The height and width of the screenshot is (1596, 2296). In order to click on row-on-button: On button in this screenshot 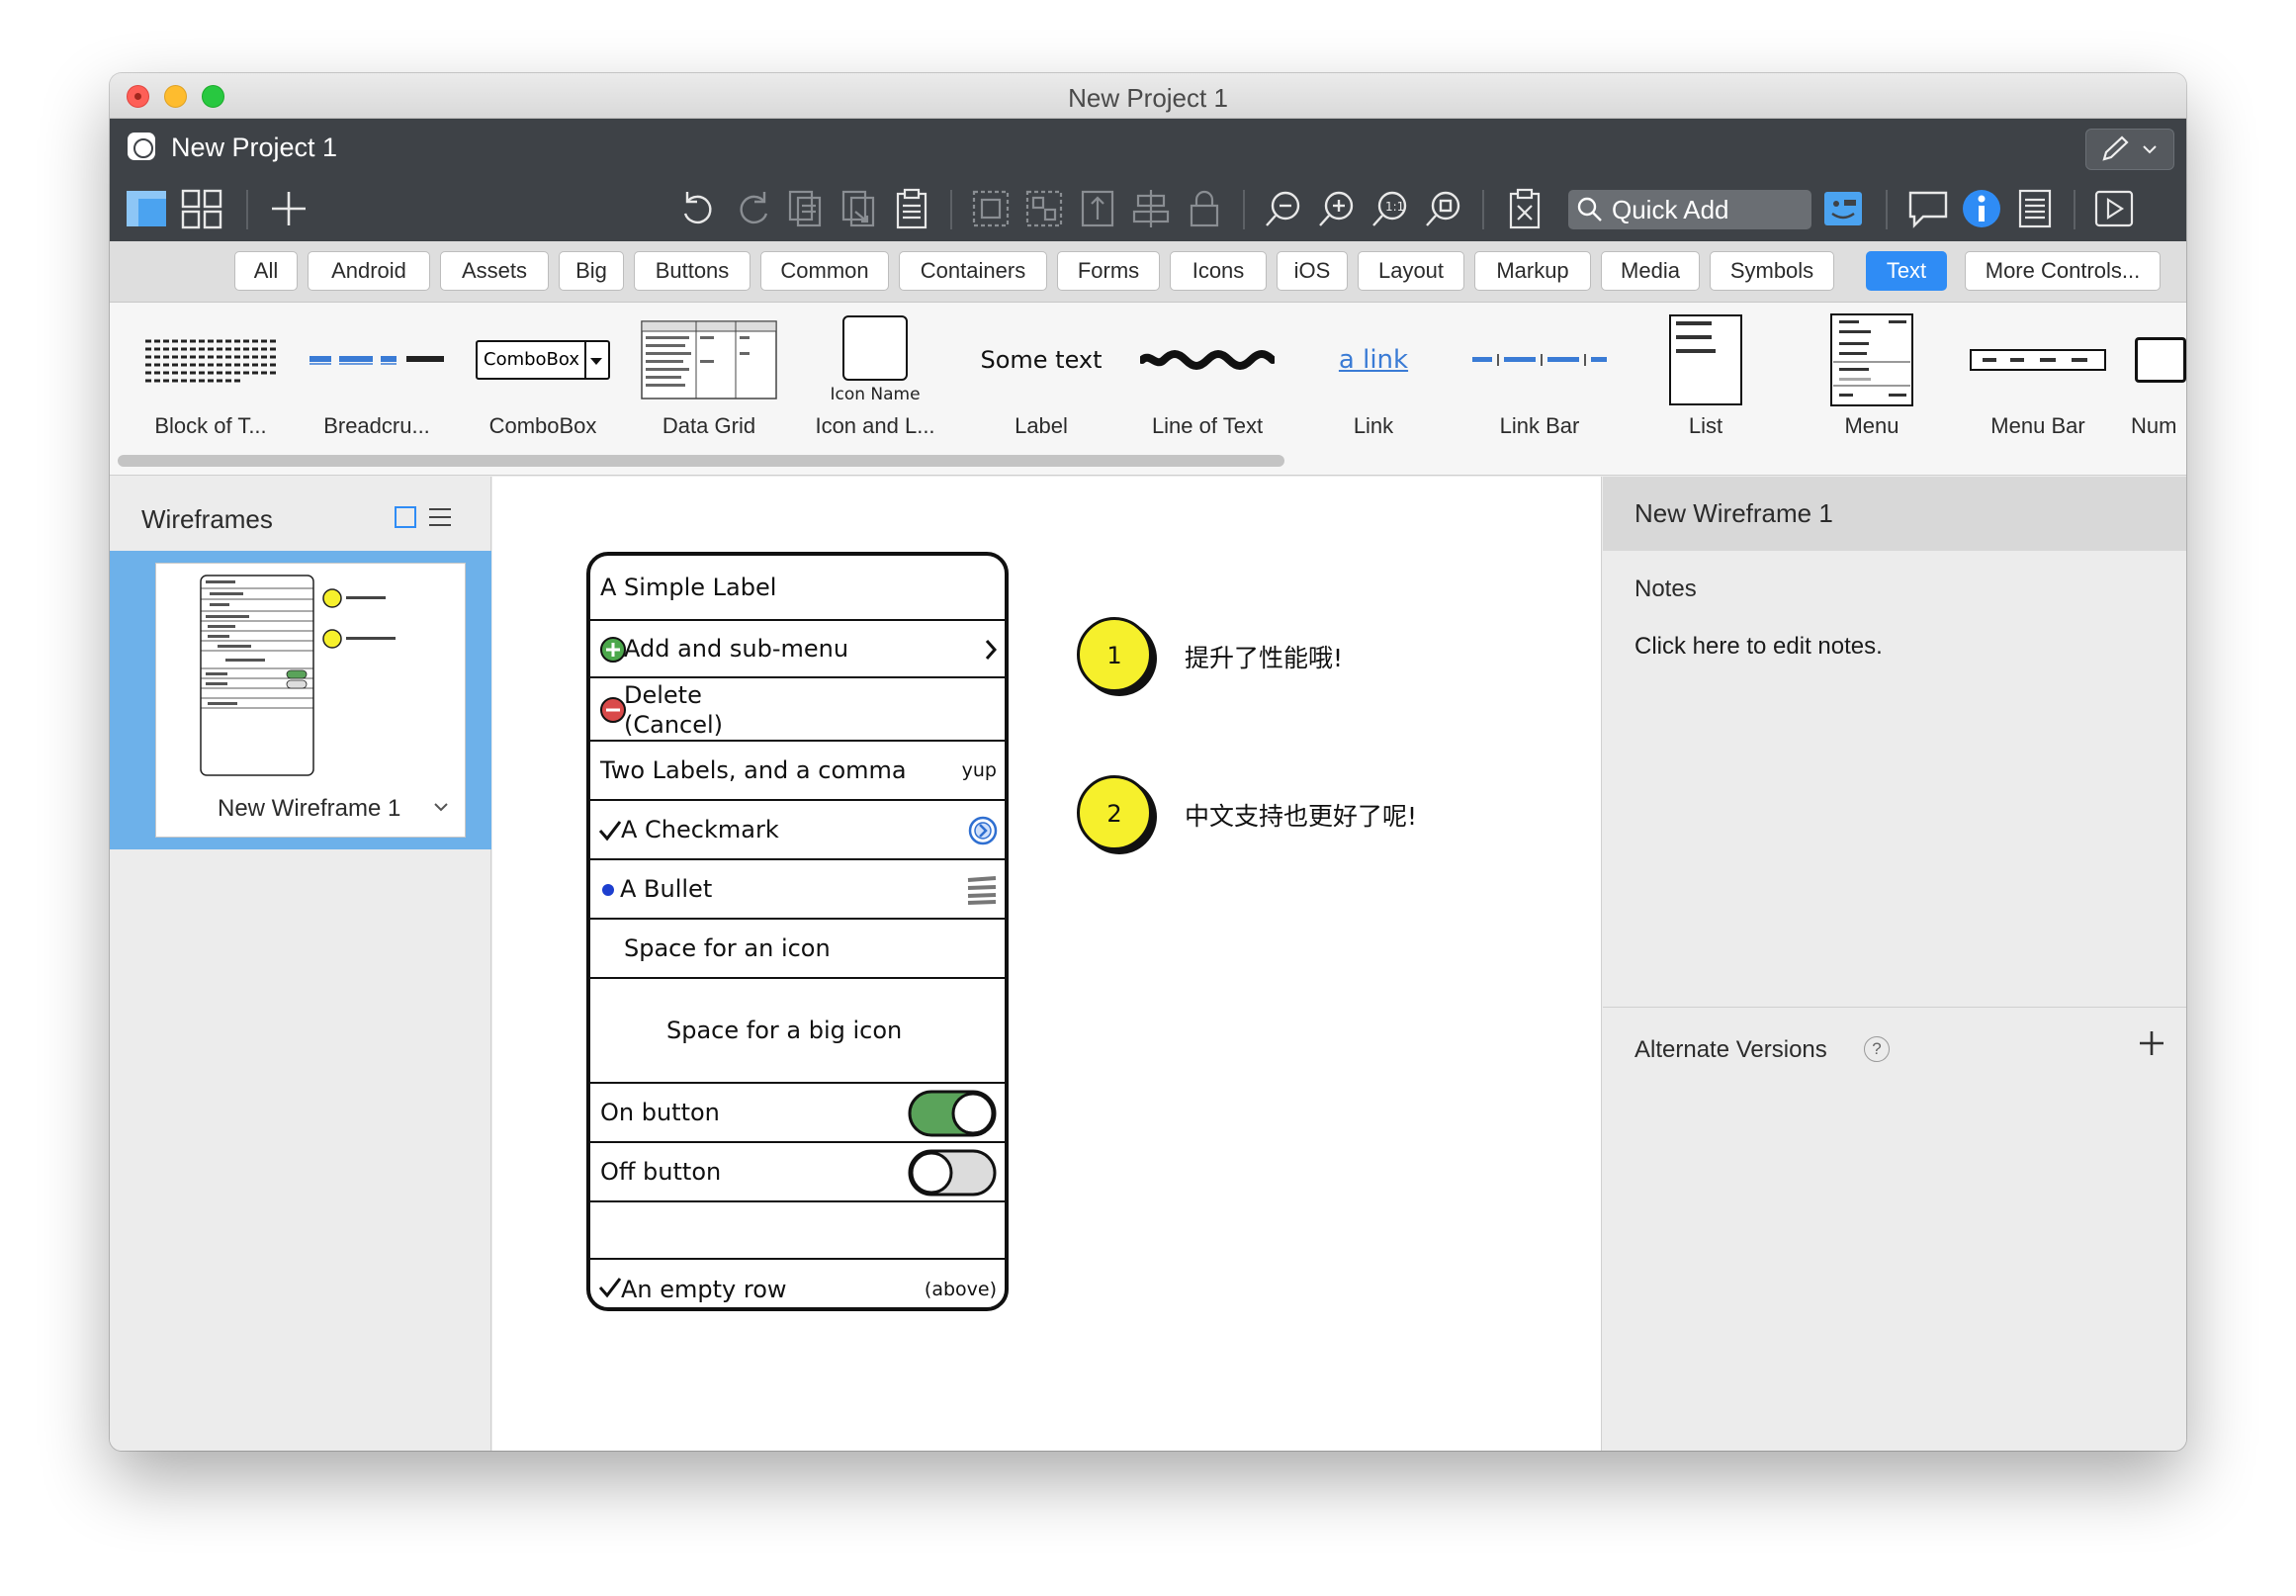, I will do `click(798, 1113)`.